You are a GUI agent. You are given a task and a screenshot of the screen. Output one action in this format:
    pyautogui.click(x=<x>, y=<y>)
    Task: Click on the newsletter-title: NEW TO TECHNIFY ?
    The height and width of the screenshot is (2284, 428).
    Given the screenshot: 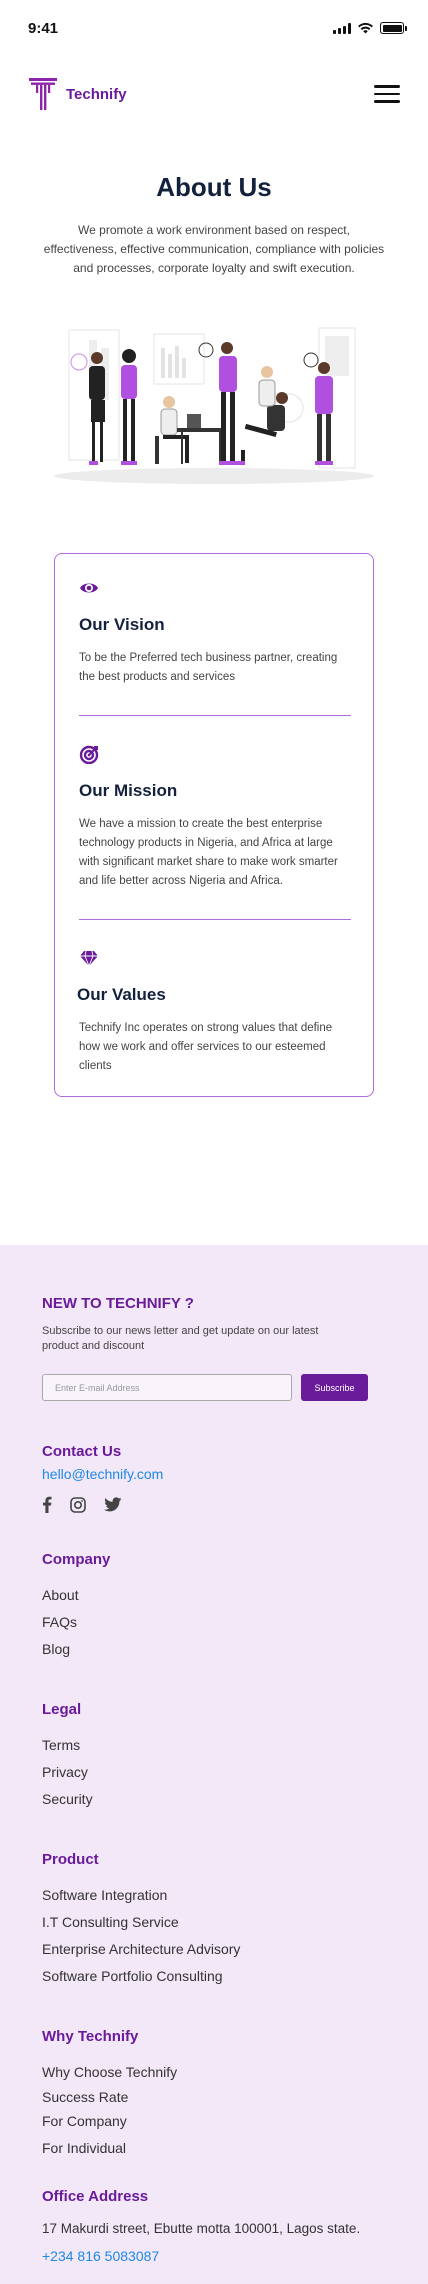 What is the action you would take?
    pyautogui.click(x=118, y=1303)
    